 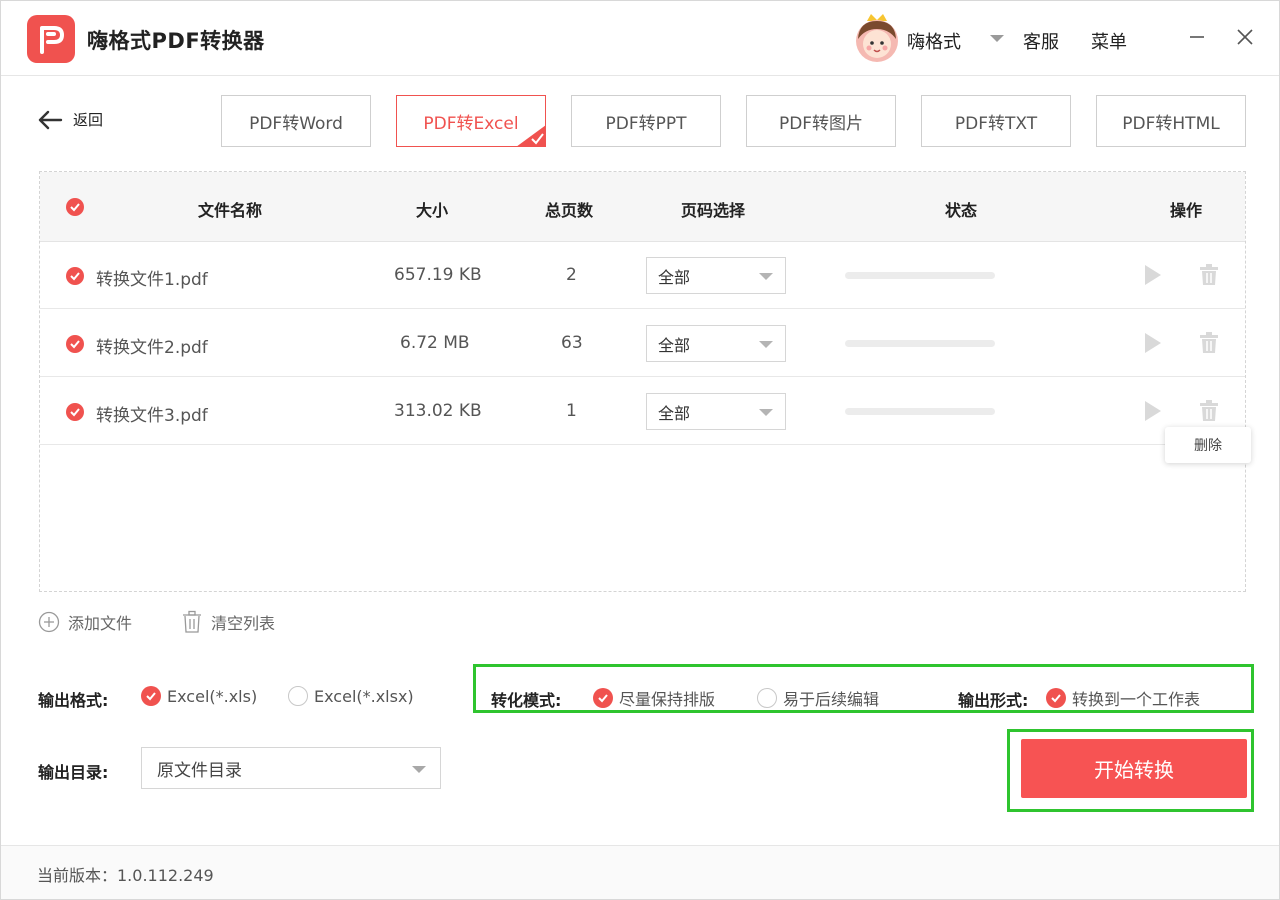 What do you see at coordinates (50, 119) in the screenshot?
I see `arrow-left-icon` at bounding box center [50, 119].